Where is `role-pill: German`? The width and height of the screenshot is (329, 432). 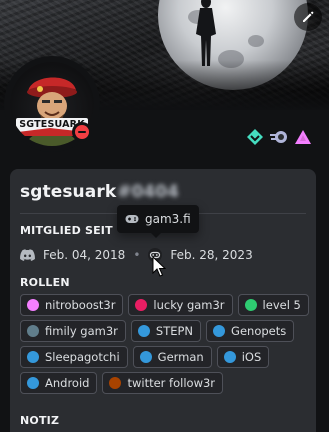
role-pill: German is located at coordinates (172, 357).